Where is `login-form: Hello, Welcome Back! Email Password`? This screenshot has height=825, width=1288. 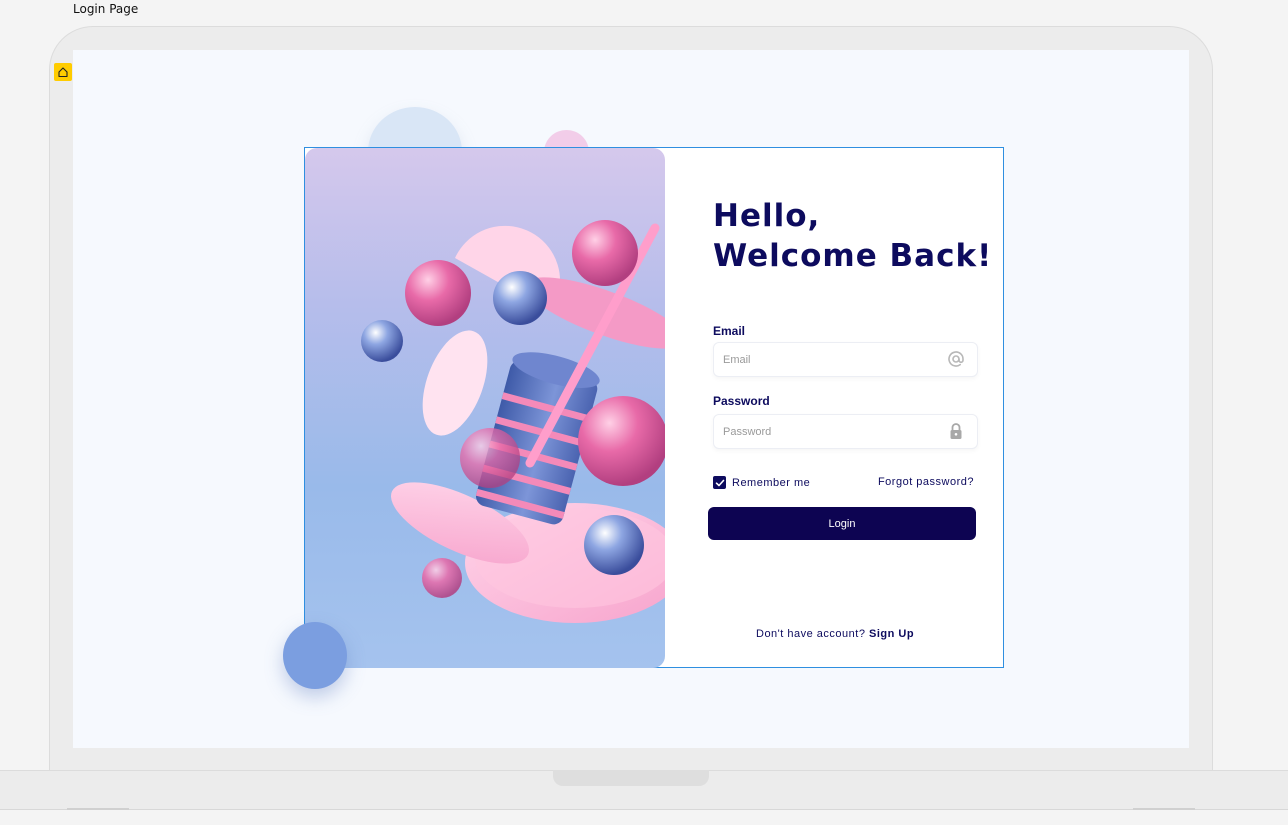 login-form: Hello, Welcome Back! Email Password is located at coordinates (855, 408).